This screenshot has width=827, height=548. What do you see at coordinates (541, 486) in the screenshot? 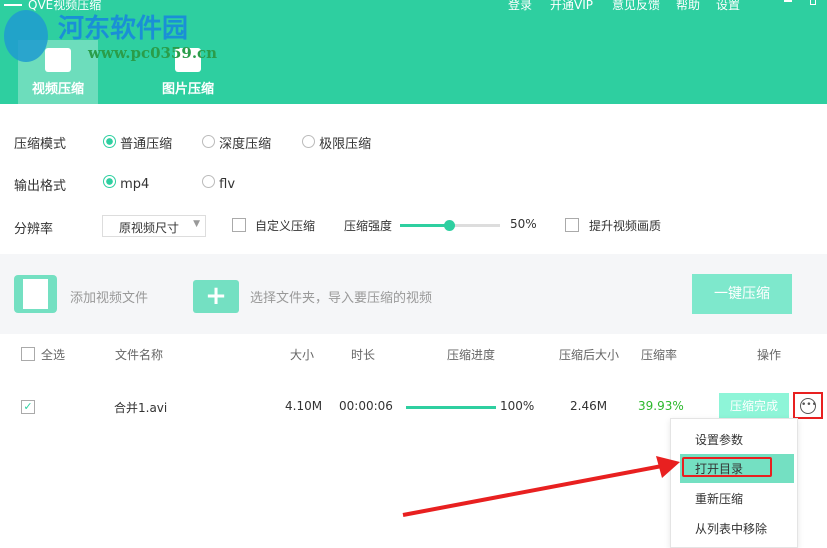
I see `annotation-arrow` at bounding box center [541, 486].